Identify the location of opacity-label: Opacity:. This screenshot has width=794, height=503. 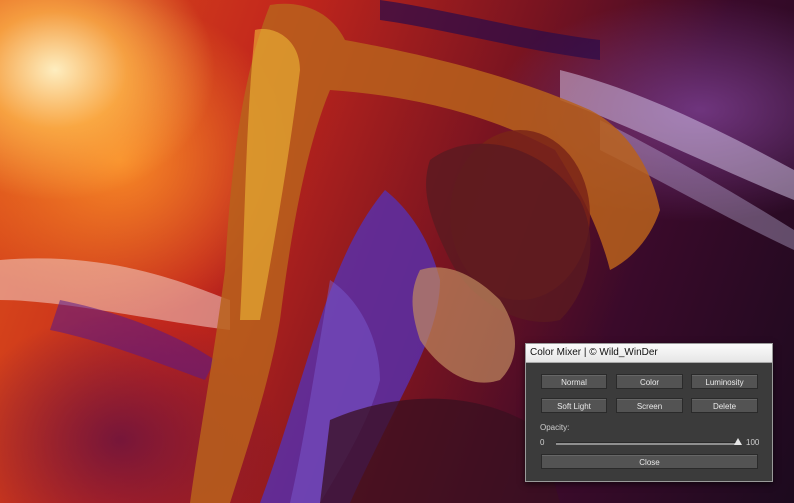
(555, 427).